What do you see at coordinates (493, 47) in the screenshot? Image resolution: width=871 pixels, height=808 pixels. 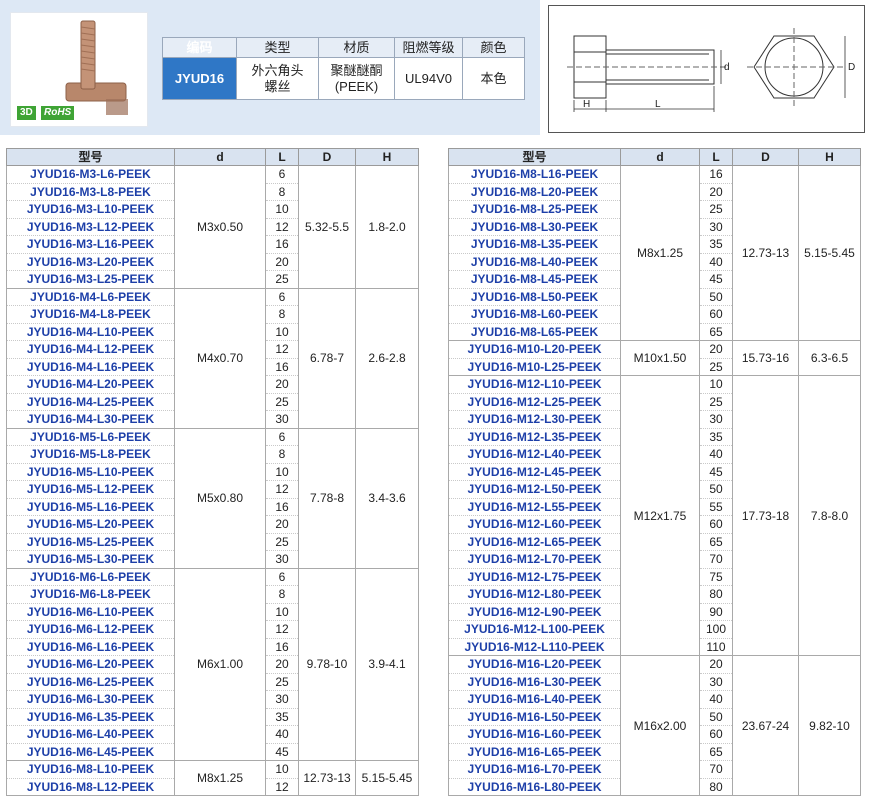 I see `spec-header-color: 颜色` at bounding box center [493, 47].